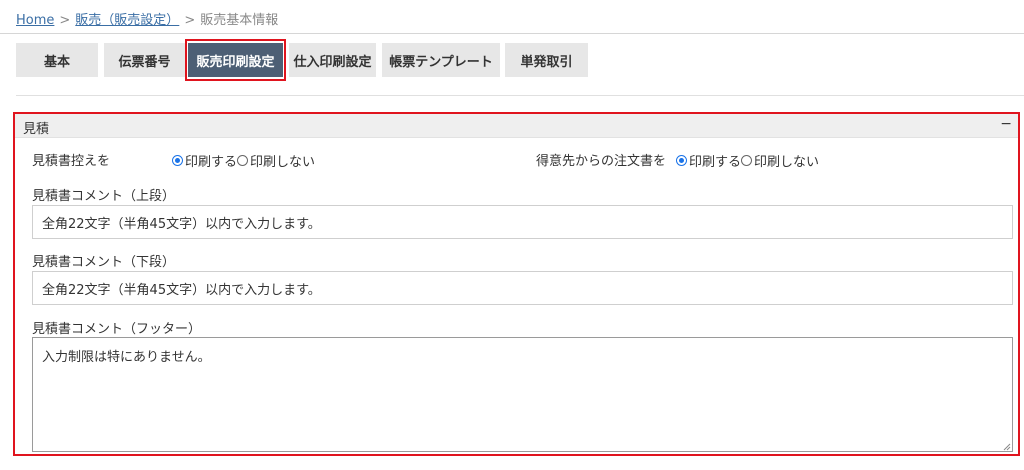 The image size is (1024, 470). Describe the element at coordinates (601, 161) in the screenshot. I see `customer-order-label: 得意先からの注文書を` at that location.